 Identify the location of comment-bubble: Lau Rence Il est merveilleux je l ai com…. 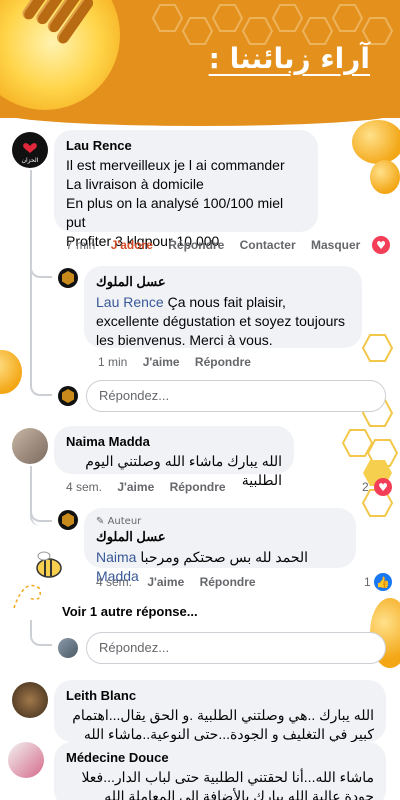
(186, 189).